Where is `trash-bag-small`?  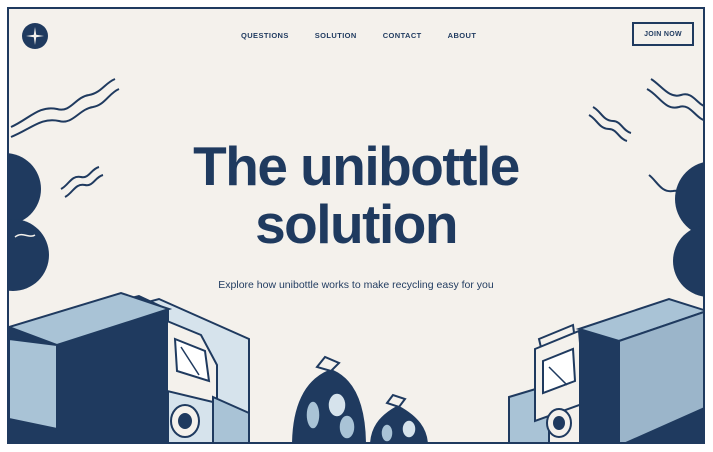 trash-bag-small is located at coordinates (399, 417).